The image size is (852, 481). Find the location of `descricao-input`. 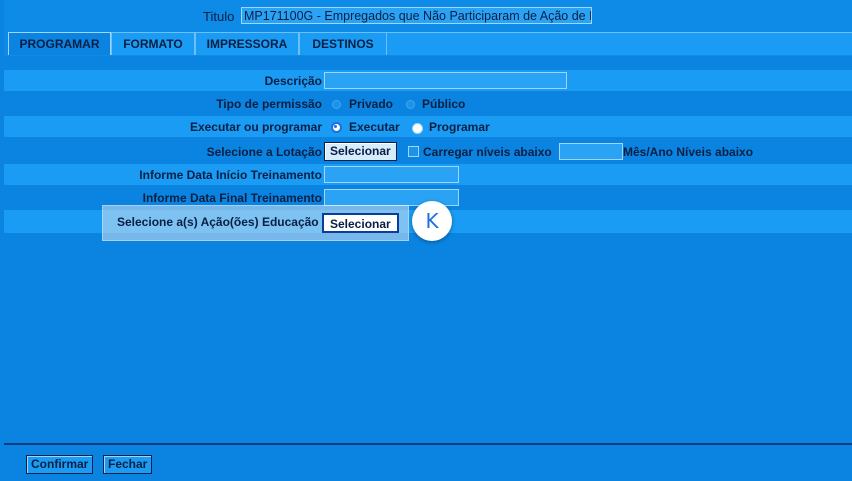

descricao-input is located at coordinates (445, 80).